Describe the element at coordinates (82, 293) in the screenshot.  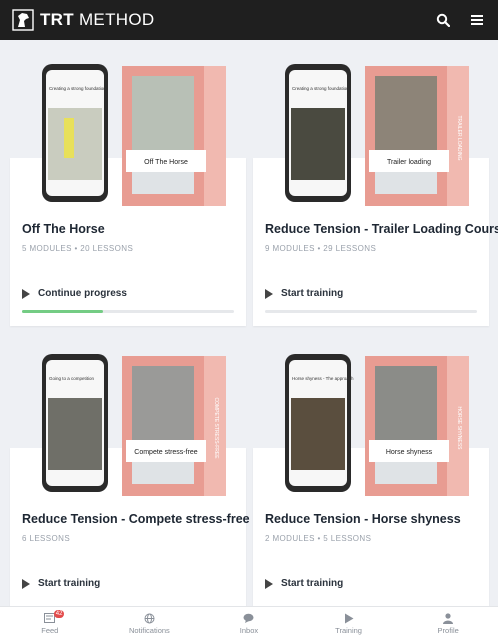
I see `action-label: Continue progress` at that location.